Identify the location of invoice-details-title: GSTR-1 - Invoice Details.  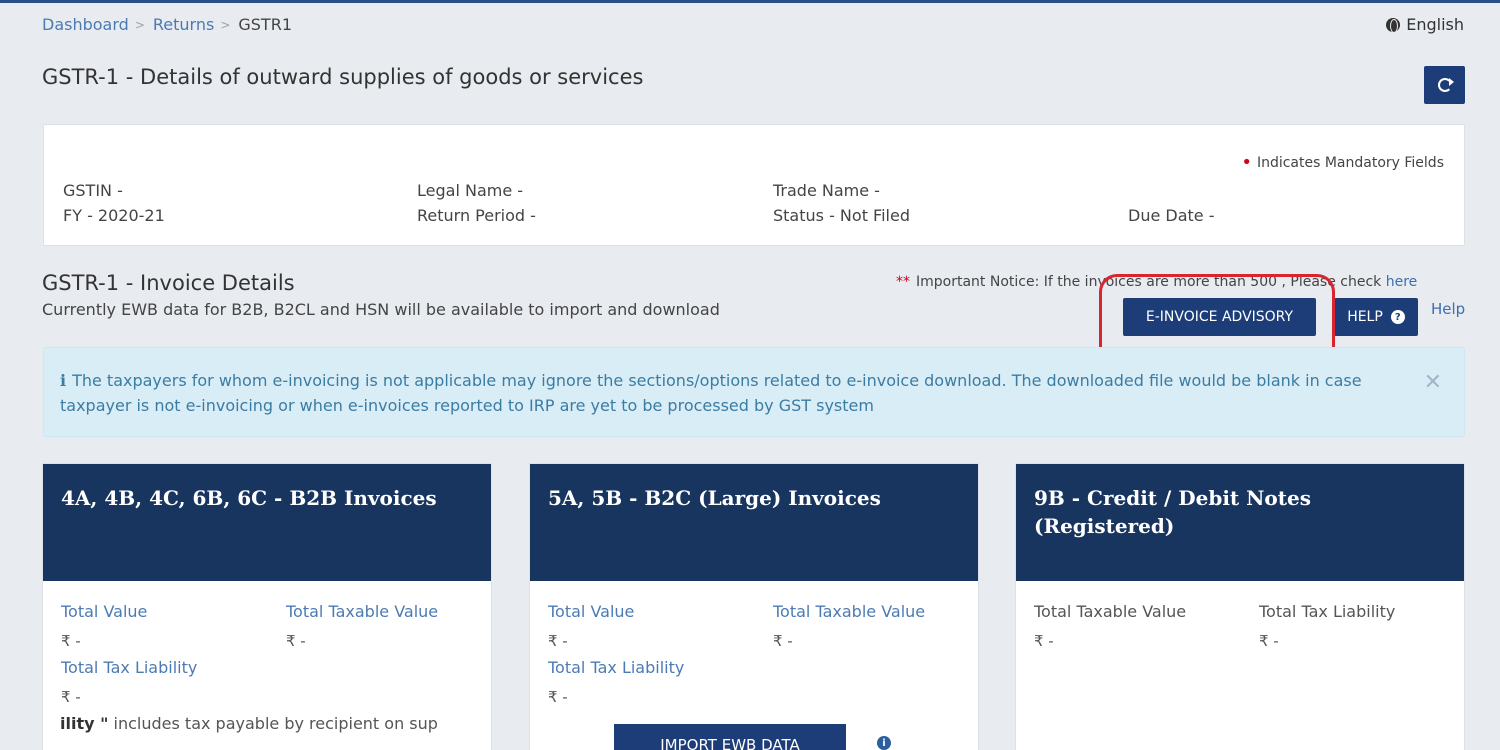
(168, 283).